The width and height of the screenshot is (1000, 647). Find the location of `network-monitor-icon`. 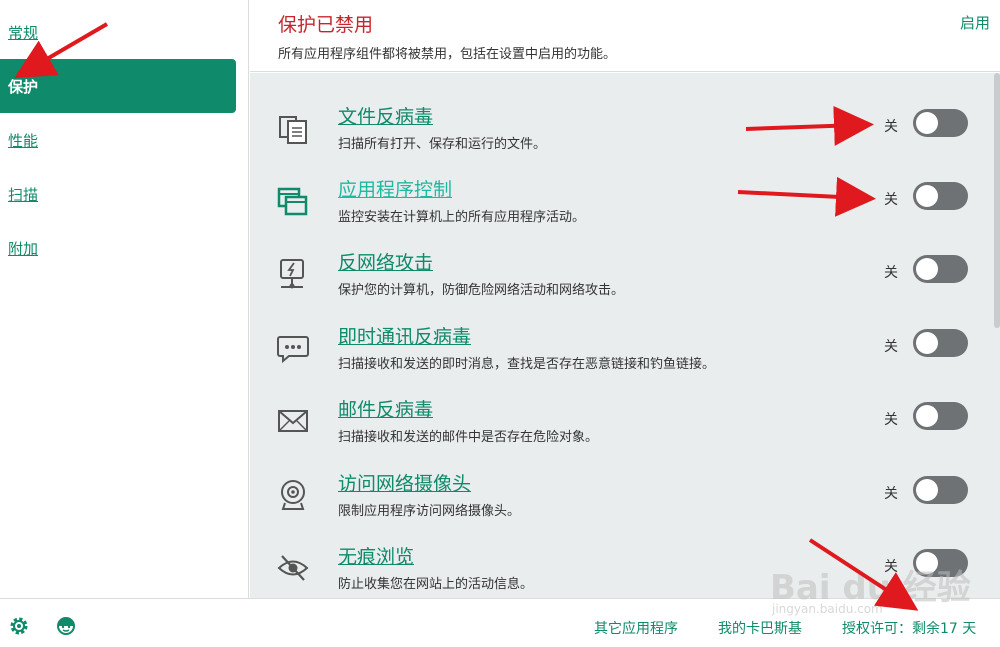

network-monitor-icon is located at coordinates (292, 274).